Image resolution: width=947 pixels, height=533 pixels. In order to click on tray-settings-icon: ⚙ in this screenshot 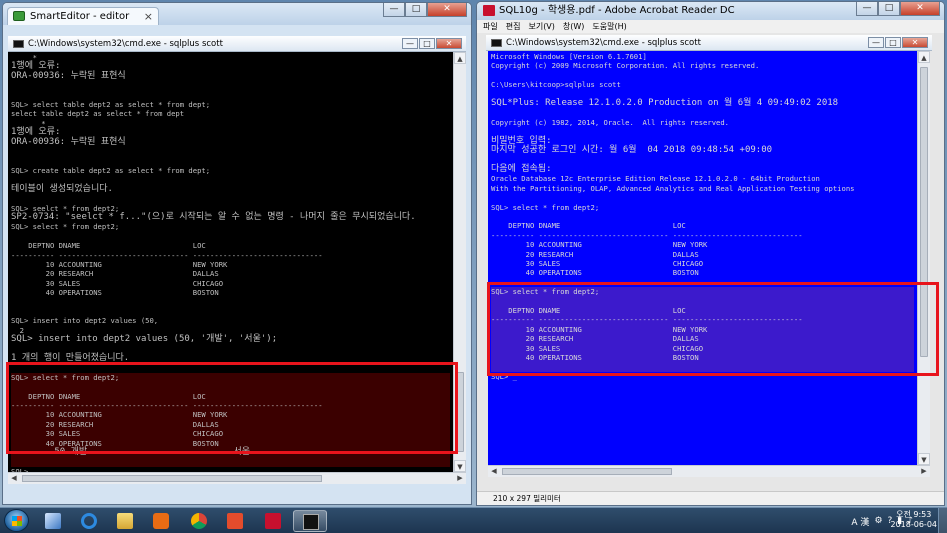, I will do `click(878, 521)`.